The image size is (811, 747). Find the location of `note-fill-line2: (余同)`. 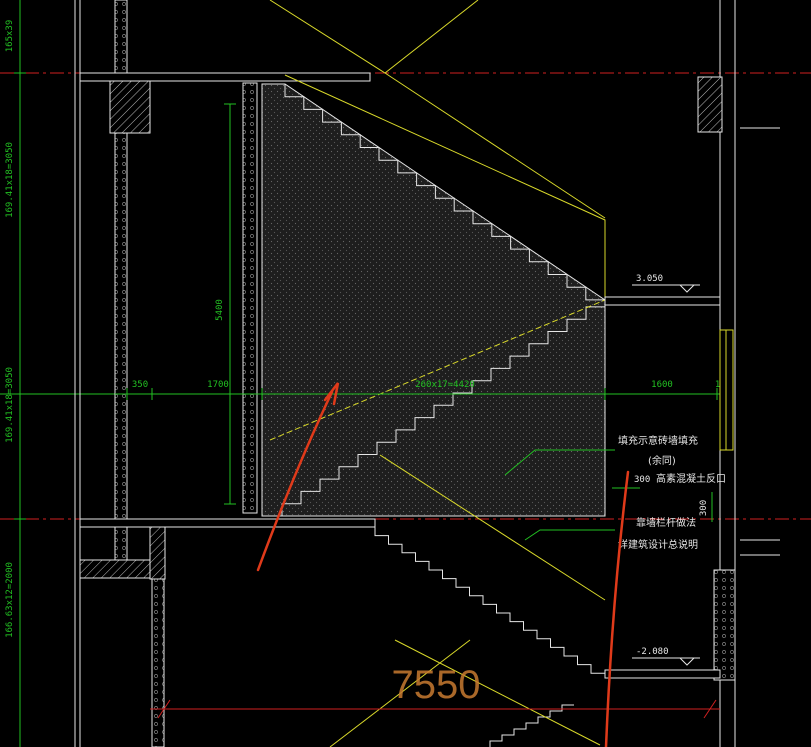

note-fill-line2: (余同) is located at coordinates (662, 460).